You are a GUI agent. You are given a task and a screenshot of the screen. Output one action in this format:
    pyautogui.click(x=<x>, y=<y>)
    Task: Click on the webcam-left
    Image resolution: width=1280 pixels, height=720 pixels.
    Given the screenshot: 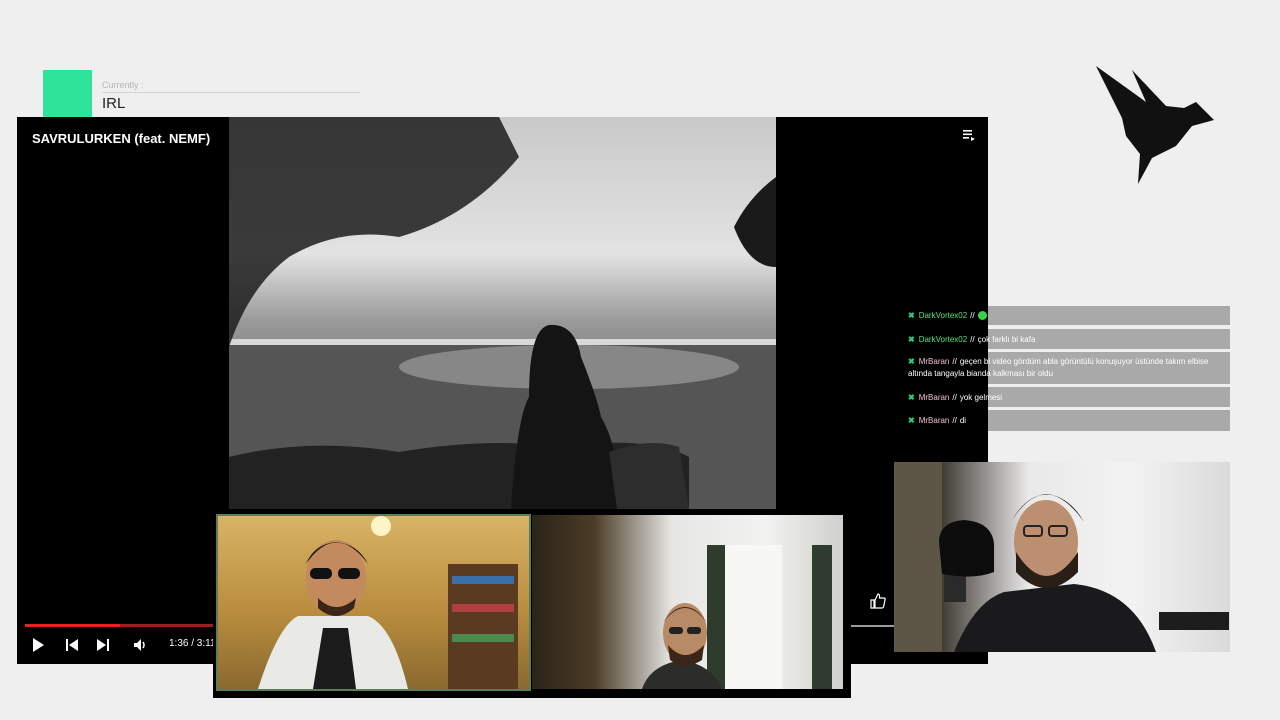 What is the action you would take?
    pyautogui.click(x=373, y=602)
    